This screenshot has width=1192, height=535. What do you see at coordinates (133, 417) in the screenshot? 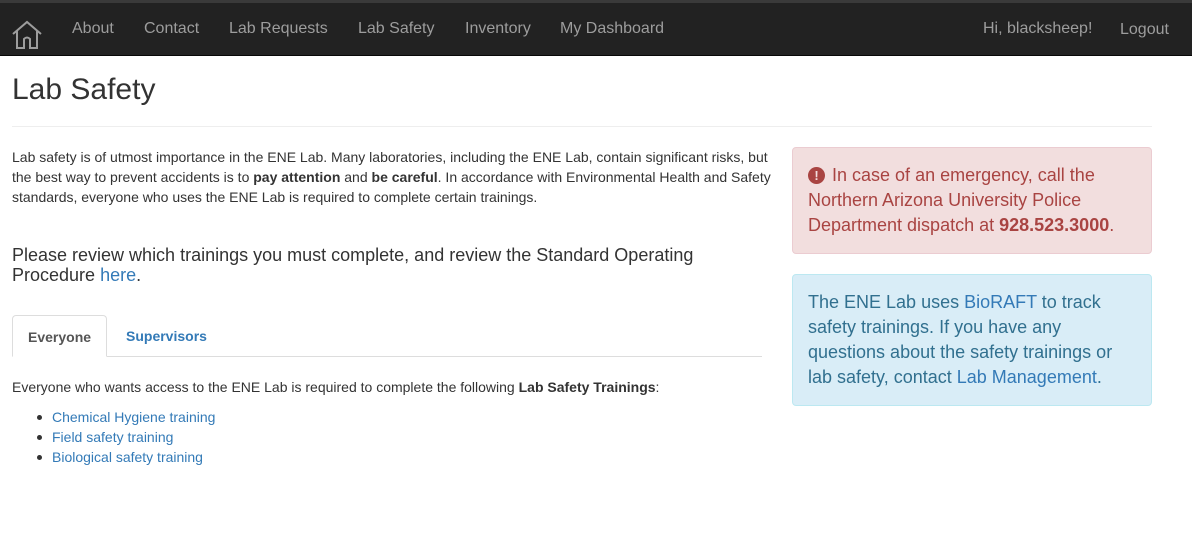
I see `training-link-chemical-hygiene: Chemical Hygiene training` at bounding box center [133, 417].